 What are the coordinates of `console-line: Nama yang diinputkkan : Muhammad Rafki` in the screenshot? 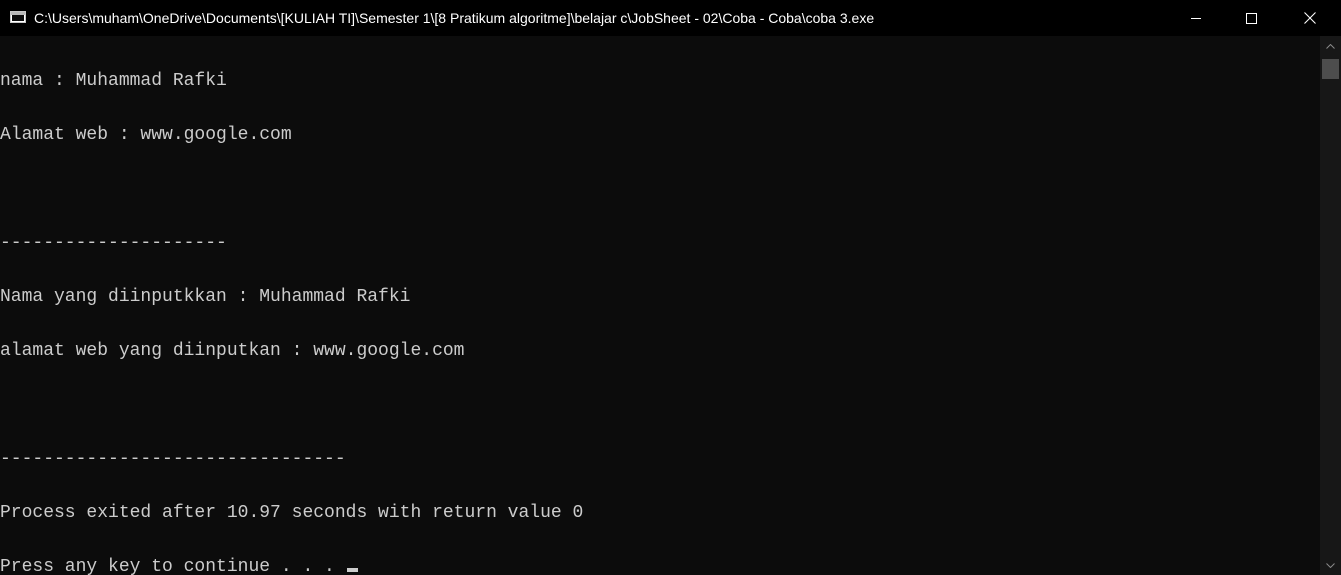 It's located at (205, 297).